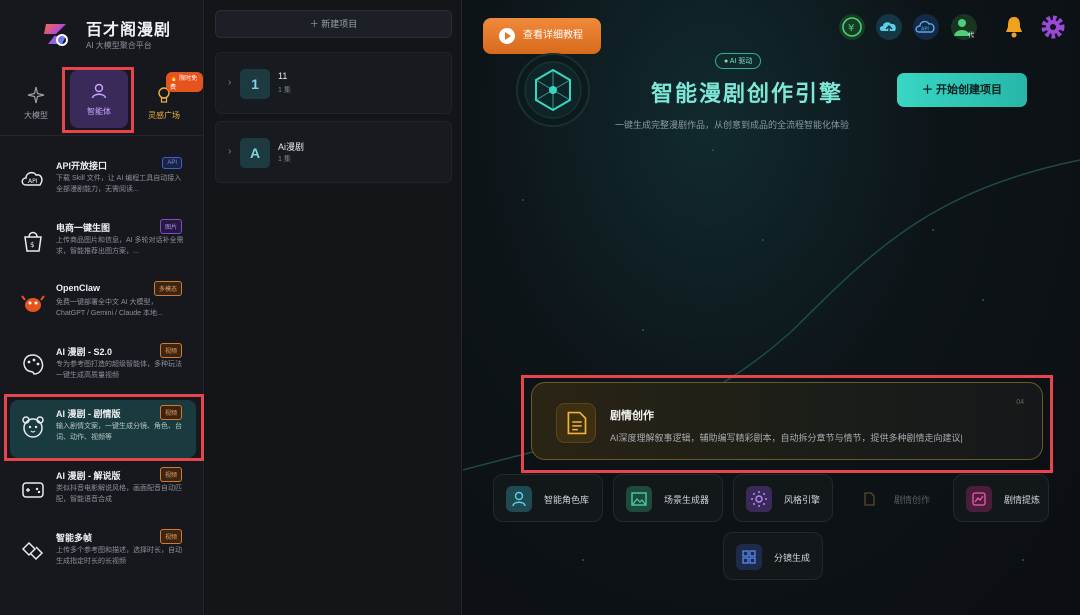  Describe the element at coordinates (33, 490) in the screenshot. I see `gamepad-icon` at that location.